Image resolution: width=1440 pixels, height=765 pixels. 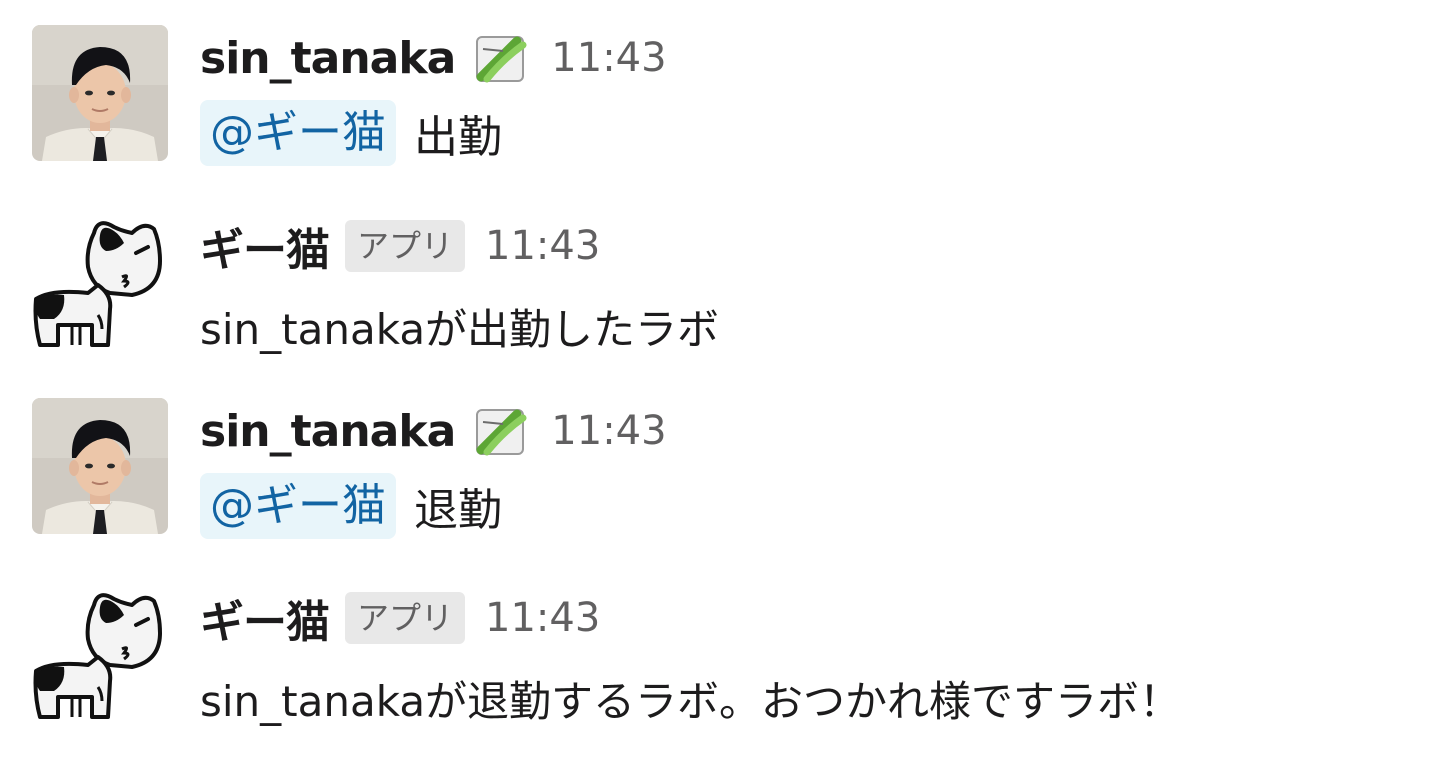 I want to click on message-body: sin_tanakaが退勤するラボ。おつかれ様ですラボ！, so click(x=690, y=698).